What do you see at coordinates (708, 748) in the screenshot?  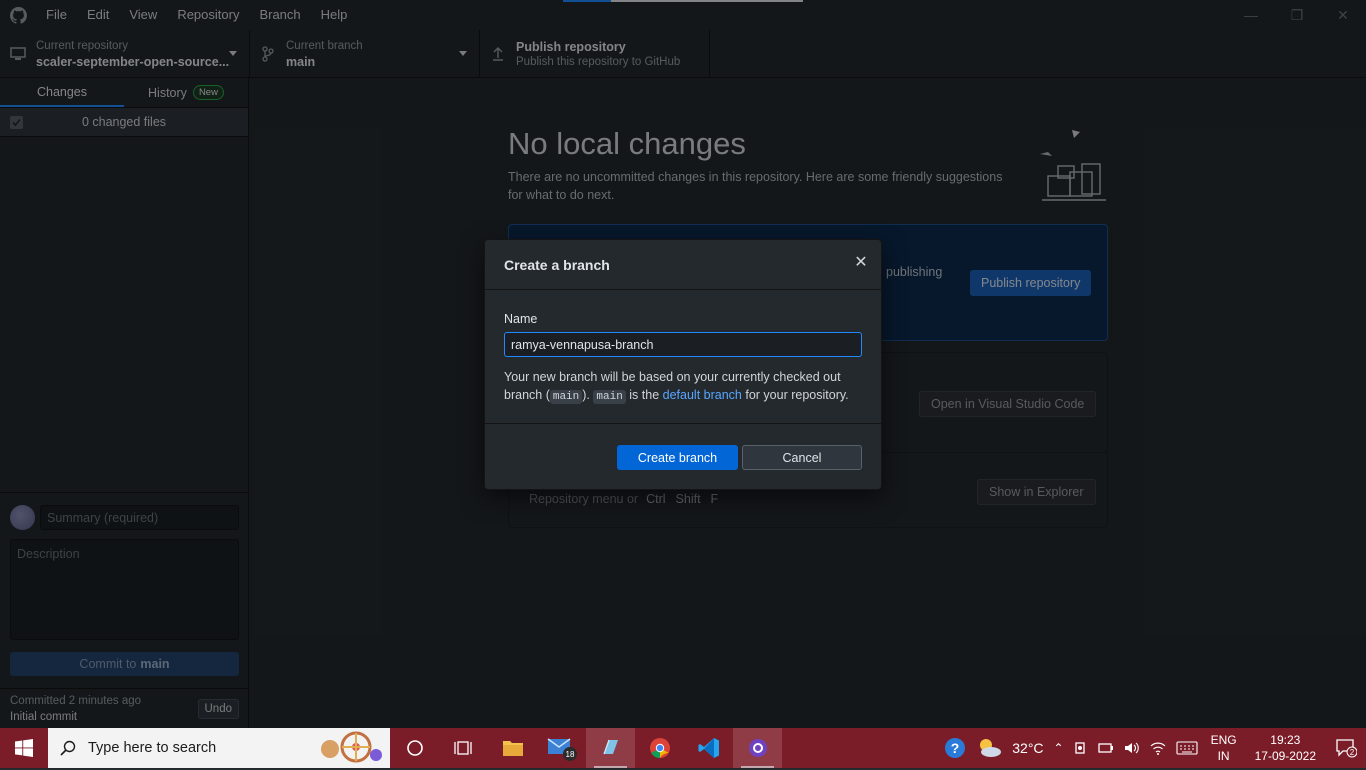 I see `vscode-icon` at bounding box center [708, 748].